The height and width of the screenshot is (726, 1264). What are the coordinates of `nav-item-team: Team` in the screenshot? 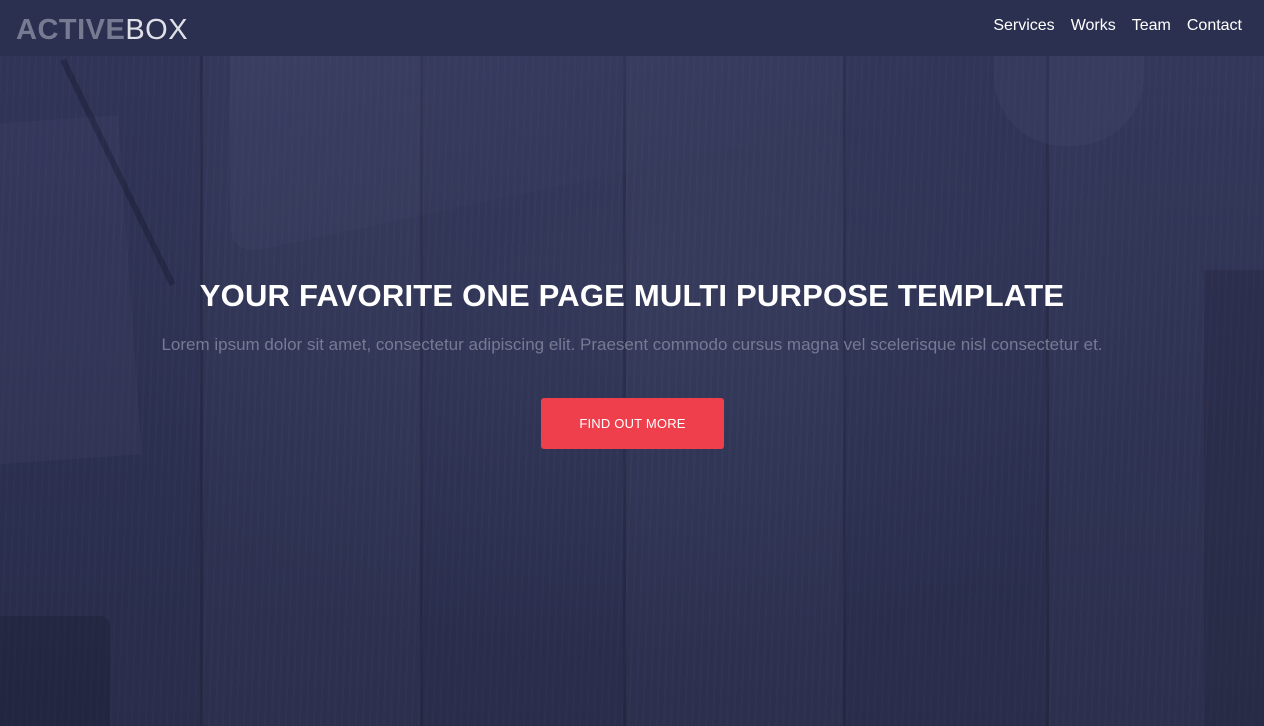 It's located at (1151, 26).